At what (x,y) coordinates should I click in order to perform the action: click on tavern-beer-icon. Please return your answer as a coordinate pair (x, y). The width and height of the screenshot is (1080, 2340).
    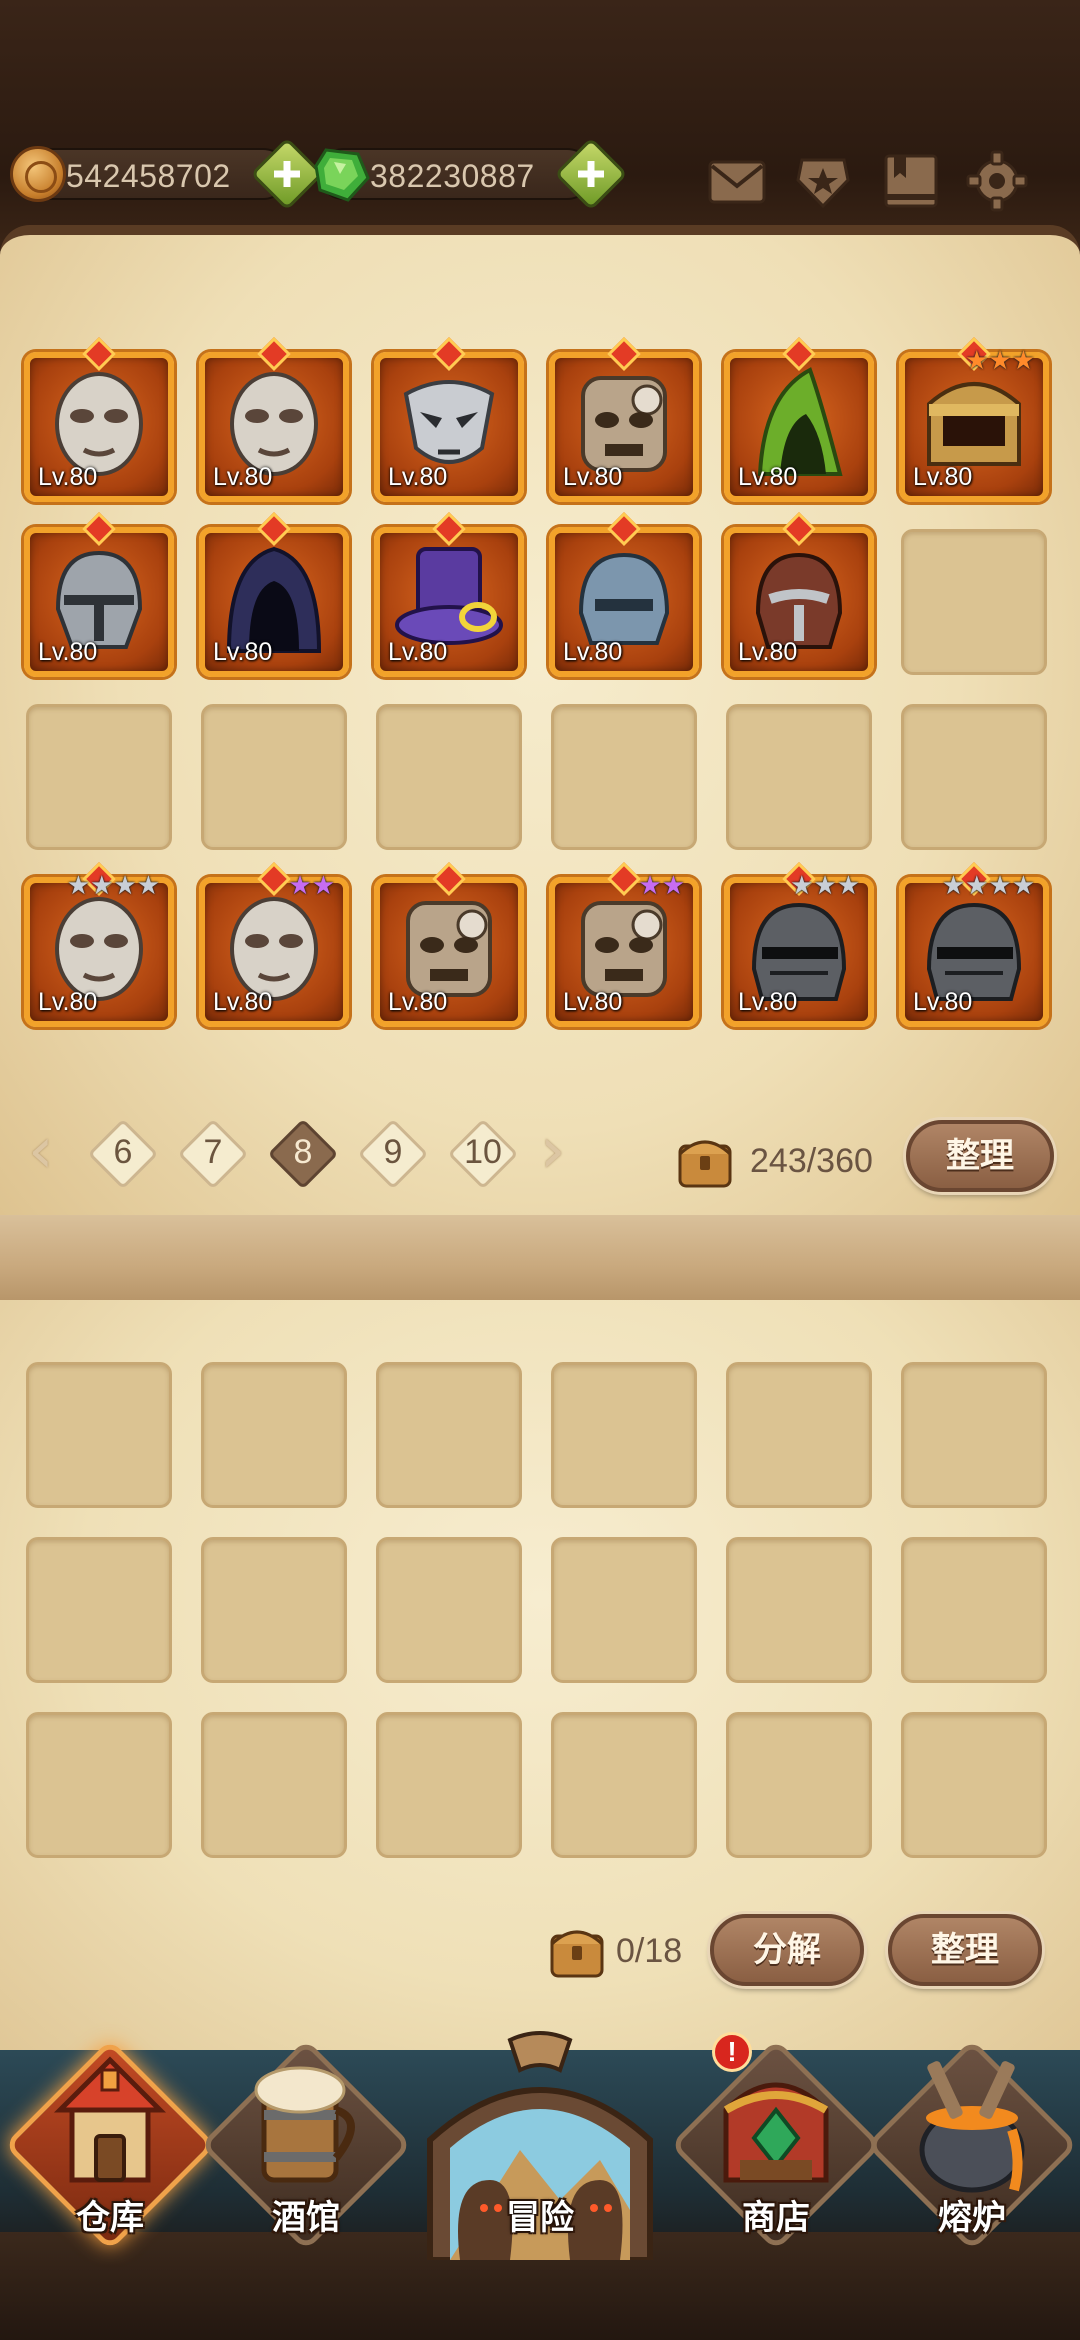
    Looking at the image, I should click on (304, 2124).